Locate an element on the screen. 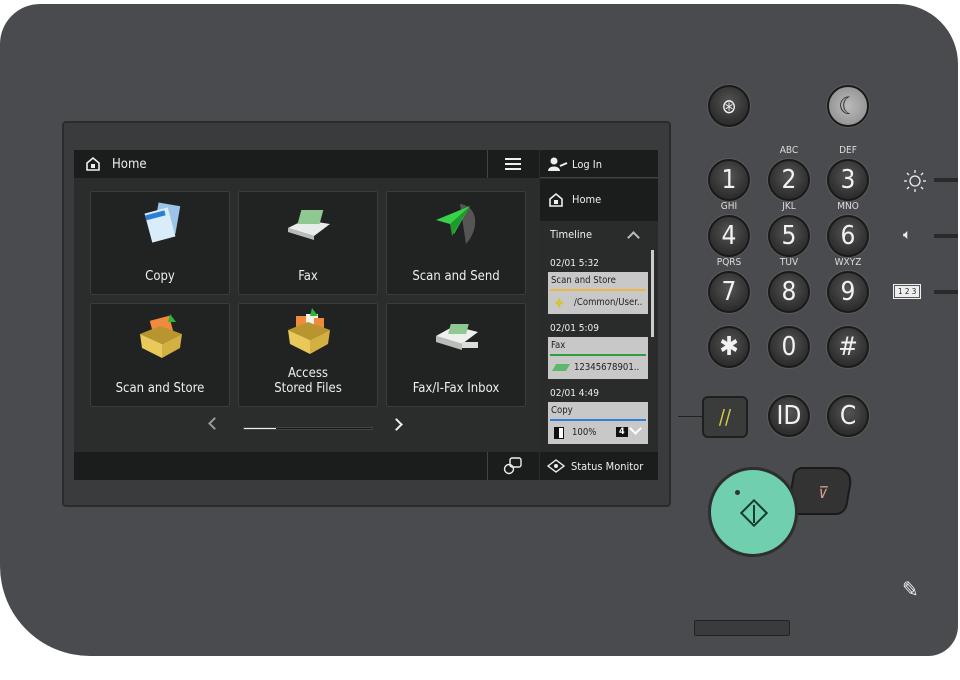 The height and width of the screenshot is (680, 960). timeline-entry-copy: Copy 100% 4 is located at coordinates (598, 423).